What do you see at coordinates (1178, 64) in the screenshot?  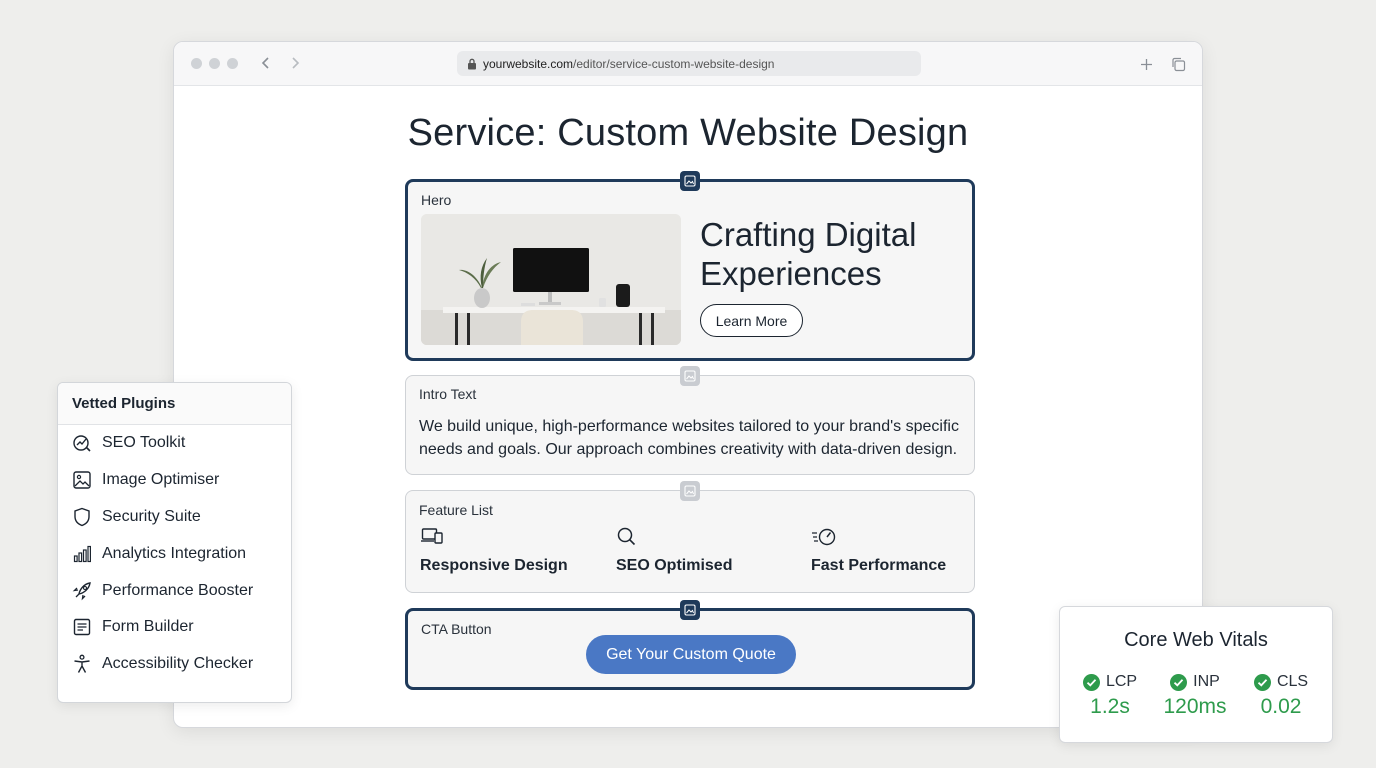 I see `tabs-overview-icon` at bounding box center [1178, 64].